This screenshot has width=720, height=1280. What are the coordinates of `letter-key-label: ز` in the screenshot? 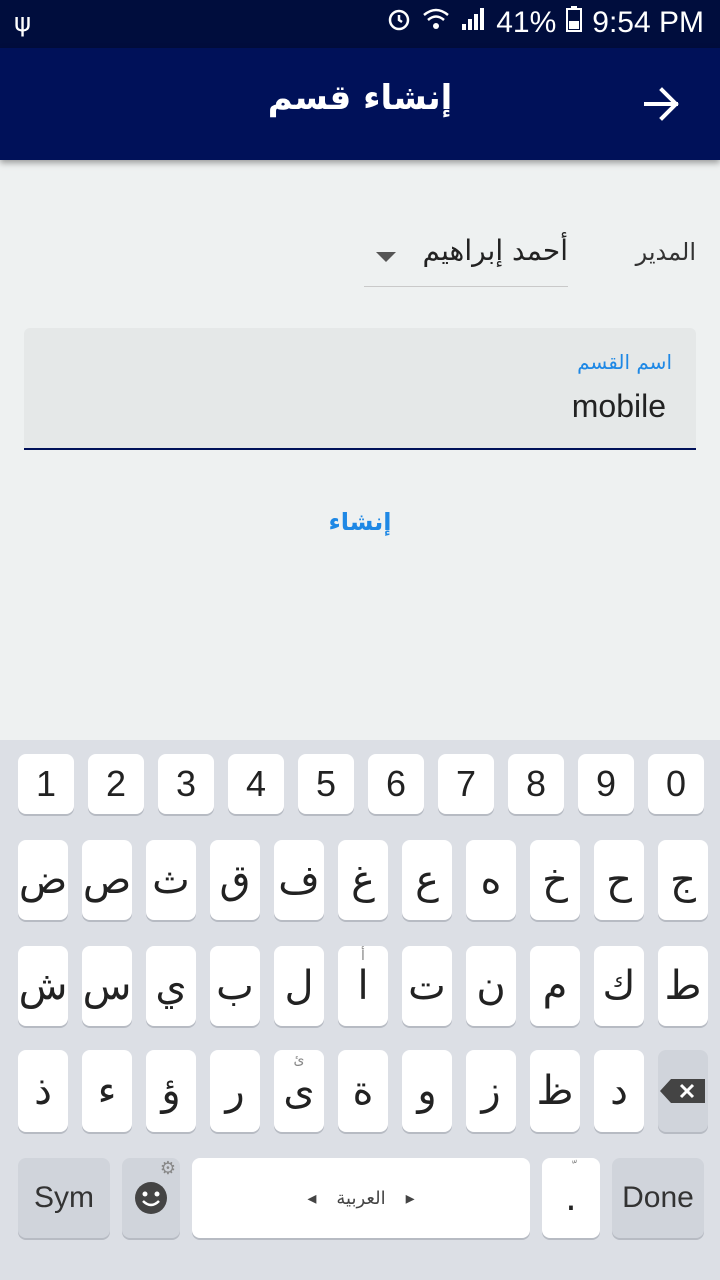 It's located at (491, 1091).